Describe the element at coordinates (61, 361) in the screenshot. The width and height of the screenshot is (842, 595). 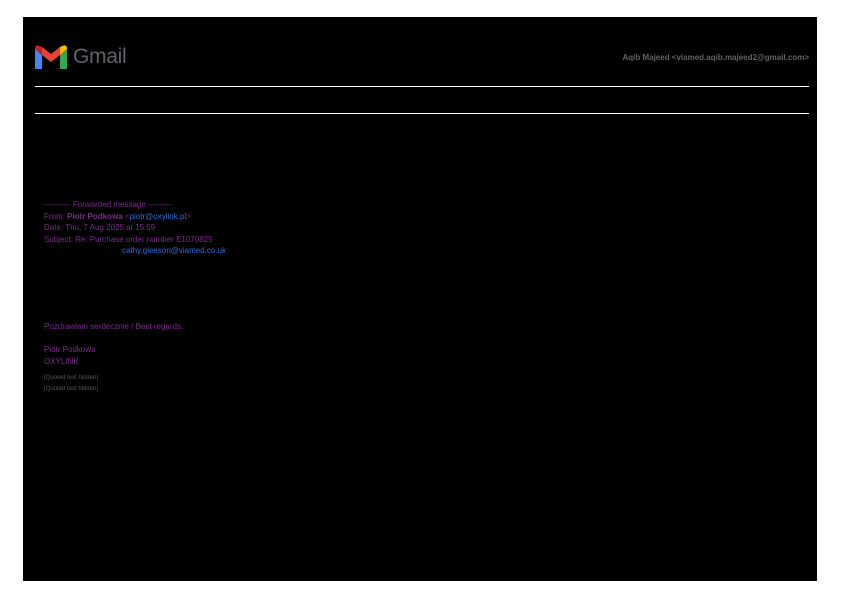
I see `signature-company: OXYLINK` at that location.